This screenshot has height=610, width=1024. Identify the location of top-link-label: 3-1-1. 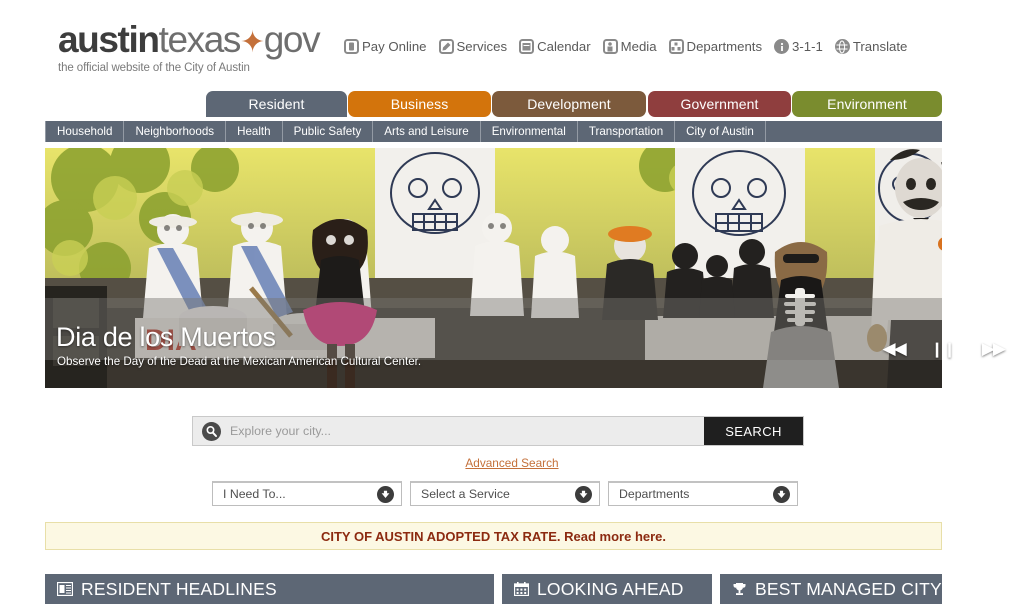
(807, 46).